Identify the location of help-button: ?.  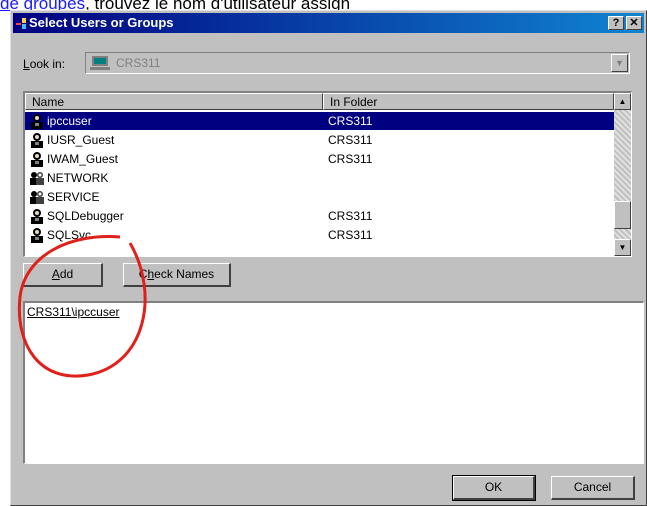
(616, 23).